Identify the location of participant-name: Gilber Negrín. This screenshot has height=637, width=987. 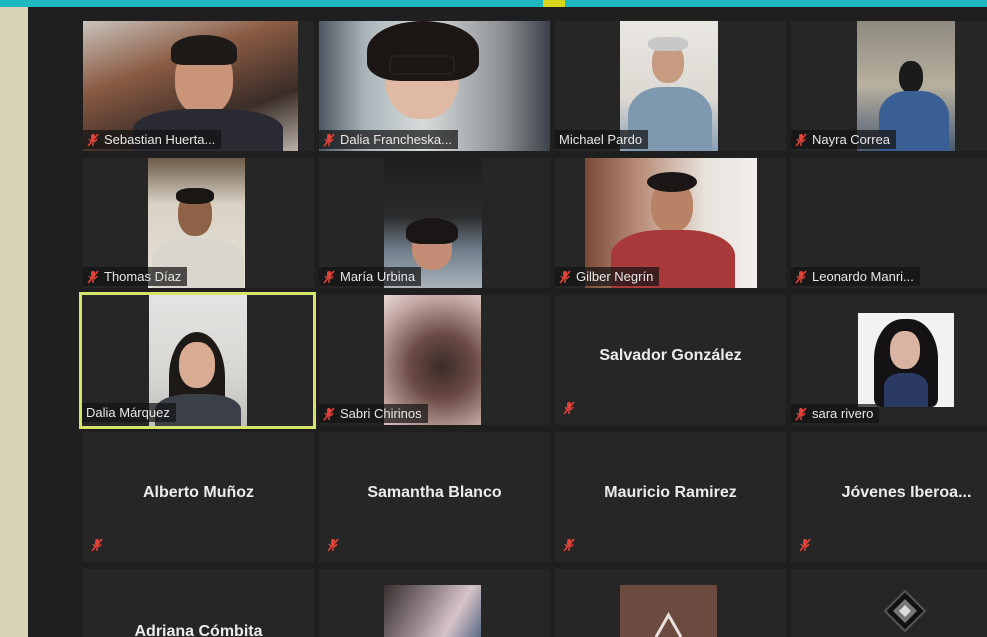
(615, 276).